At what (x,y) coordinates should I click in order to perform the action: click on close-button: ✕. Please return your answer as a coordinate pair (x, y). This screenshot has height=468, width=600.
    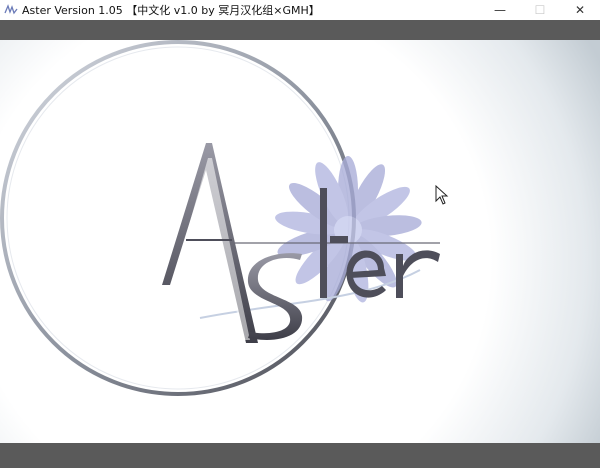
    Looking at the image, I should click on (580, 10).